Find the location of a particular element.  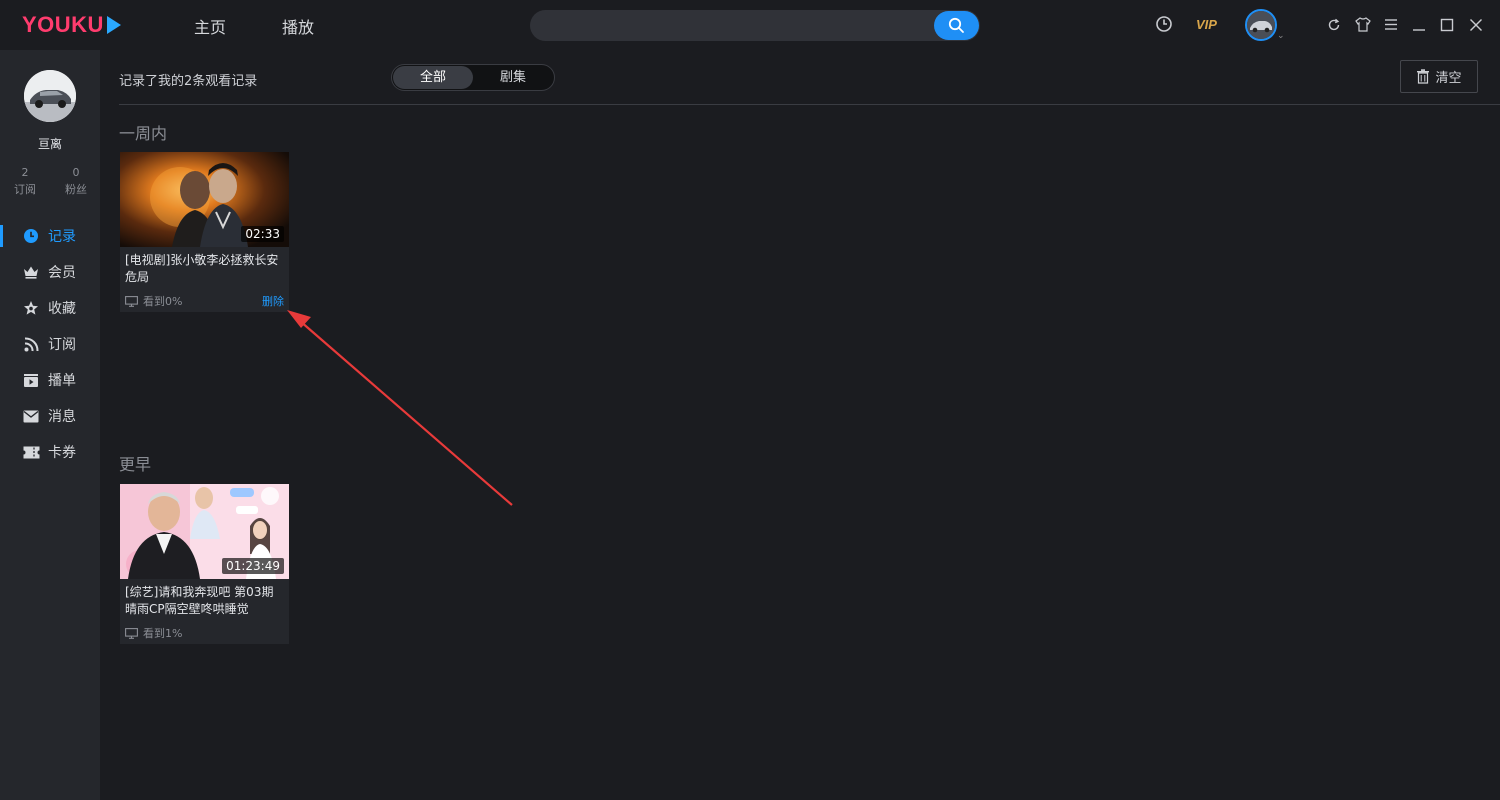

video-thumbnail: 02:33 is located at coordinates (204, 199).